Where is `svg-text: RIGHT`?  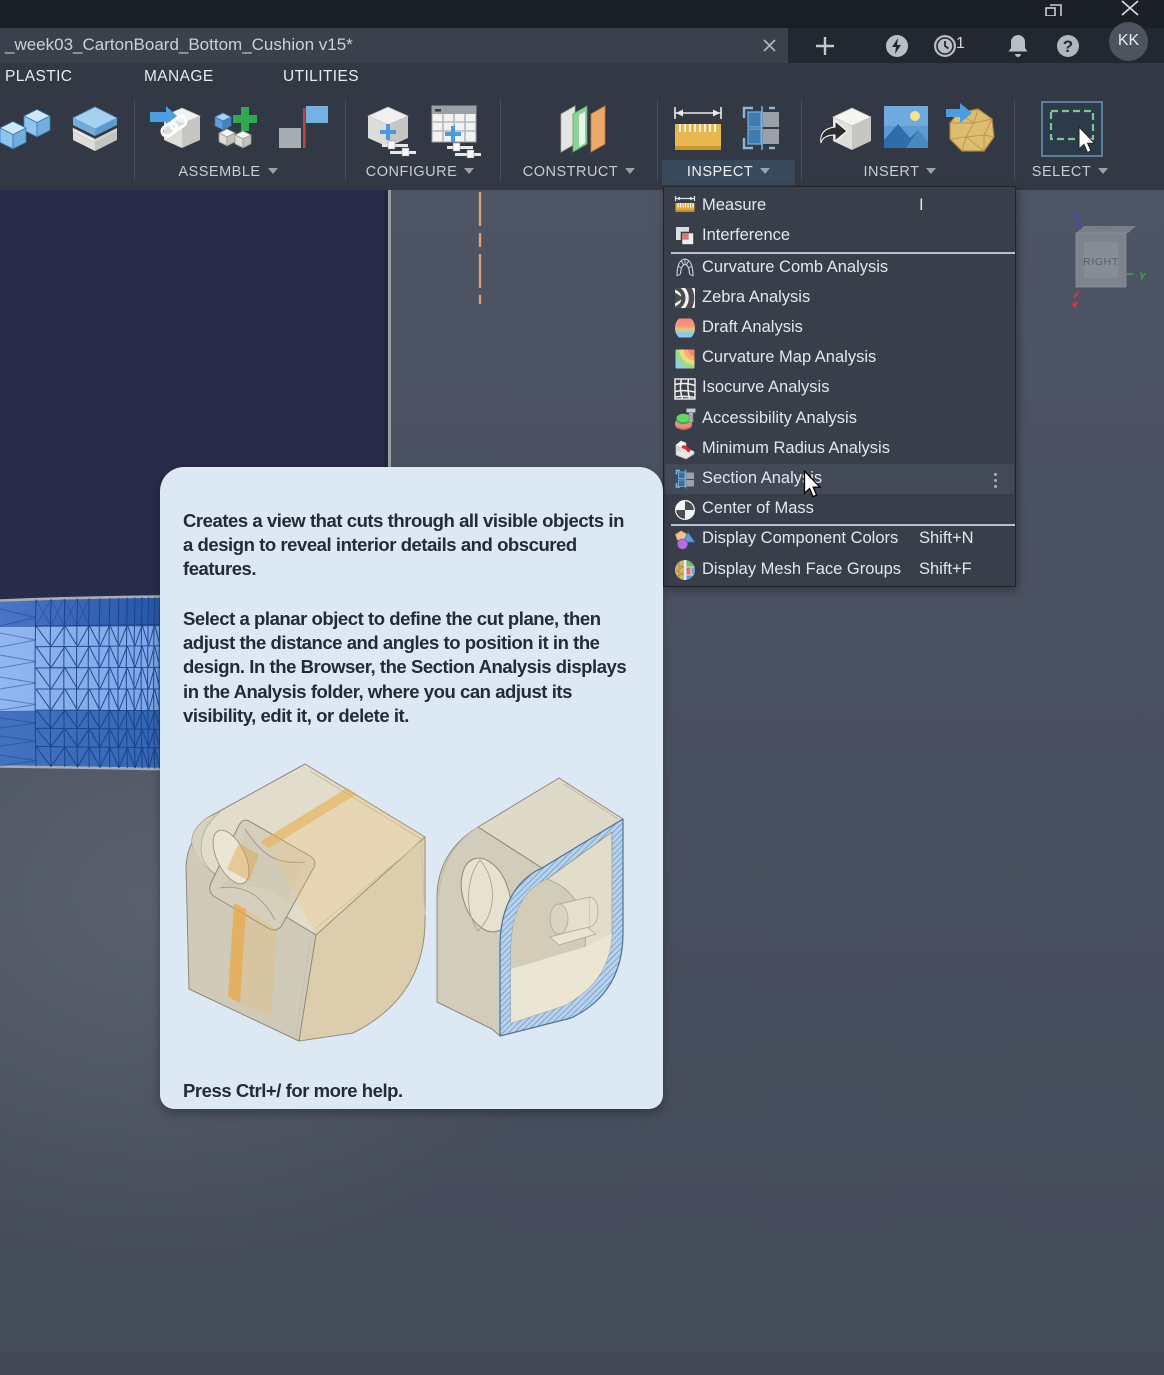
svg-text: RIGHT is located at coordinates (1101, 262).